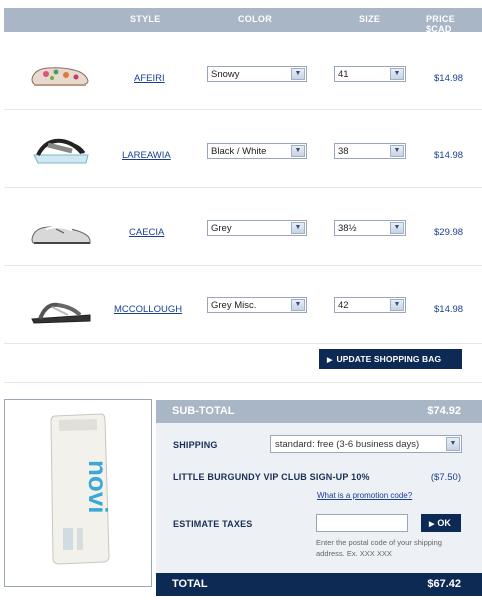 The height and width of the screenshot is (600, 482). I want to click on vip-discount-value: ($7.50), so click(445, 477).